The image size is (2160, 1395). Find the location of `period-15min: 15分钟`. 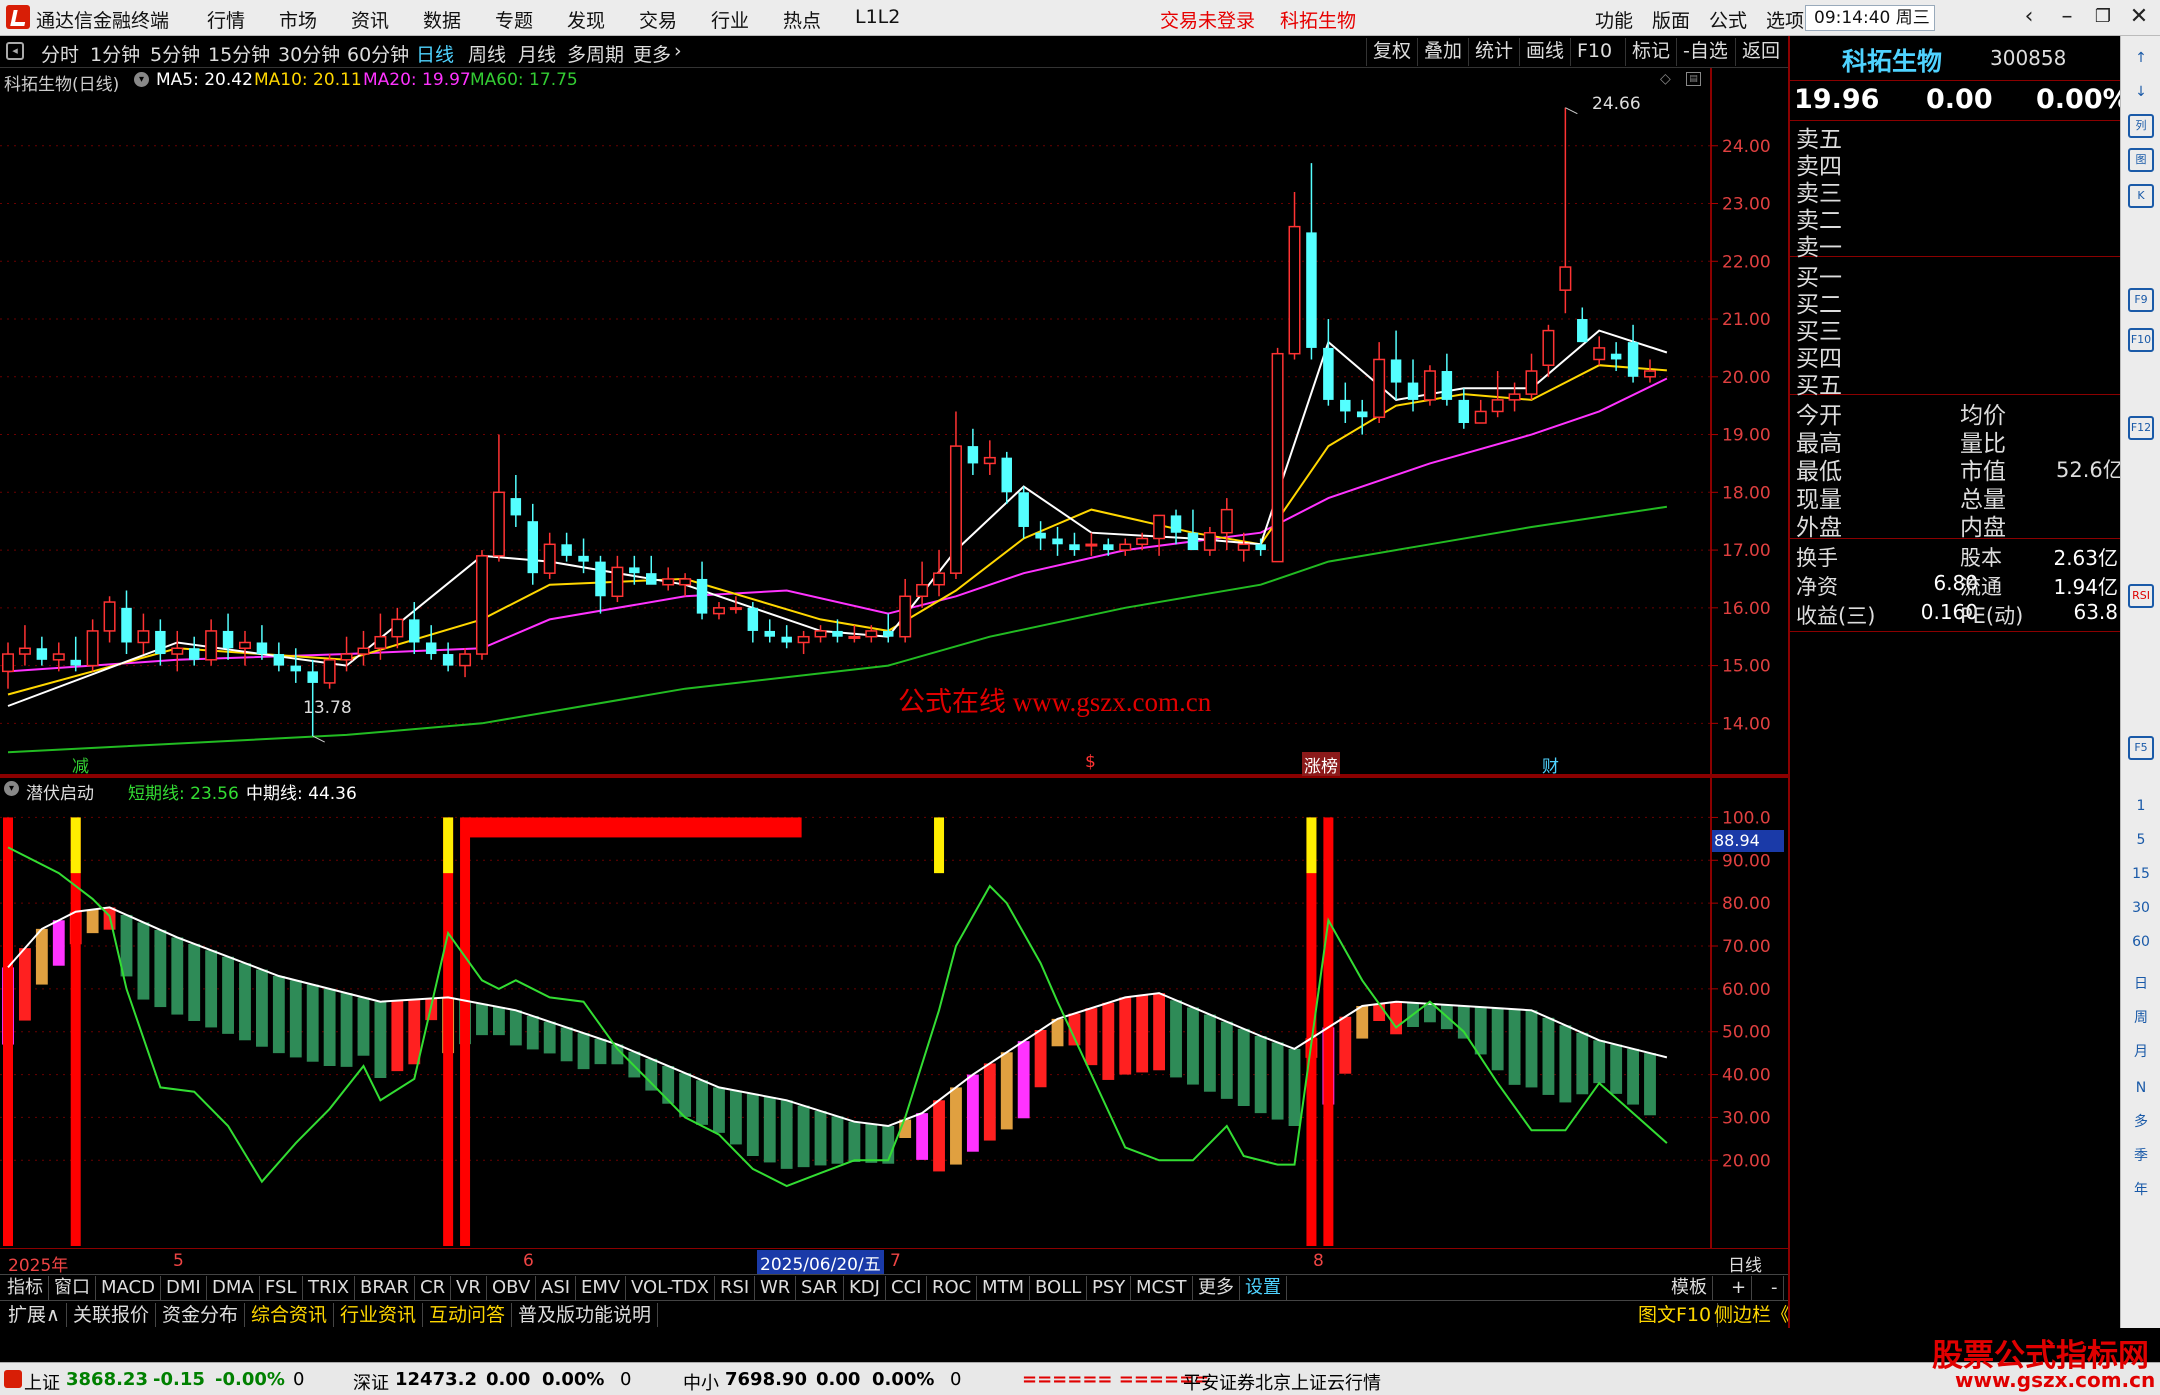

period-15min: 15分钟 is located at coordinates (239, 53).